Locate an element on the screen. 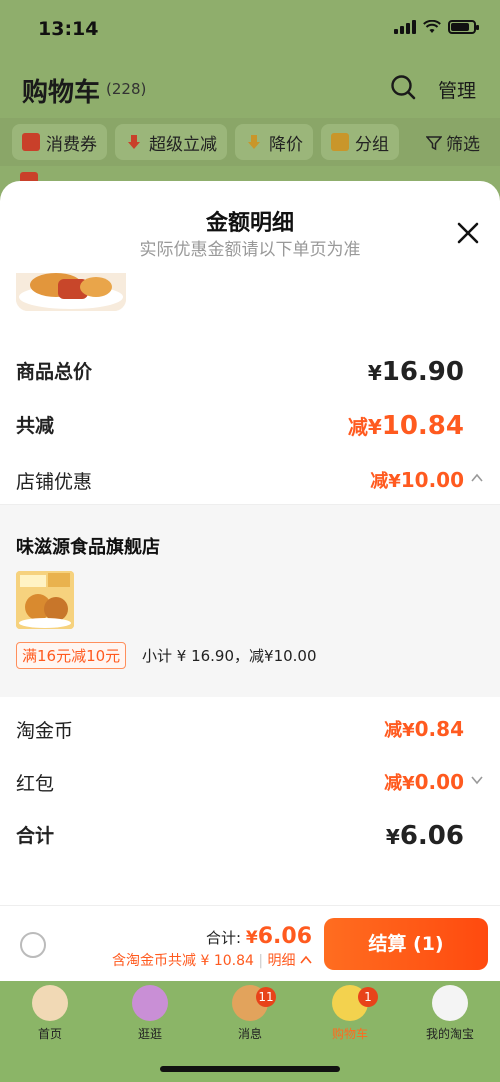 This screenshot has width=500, height=1082. wifi-icon is located at coordinates (432, 26).